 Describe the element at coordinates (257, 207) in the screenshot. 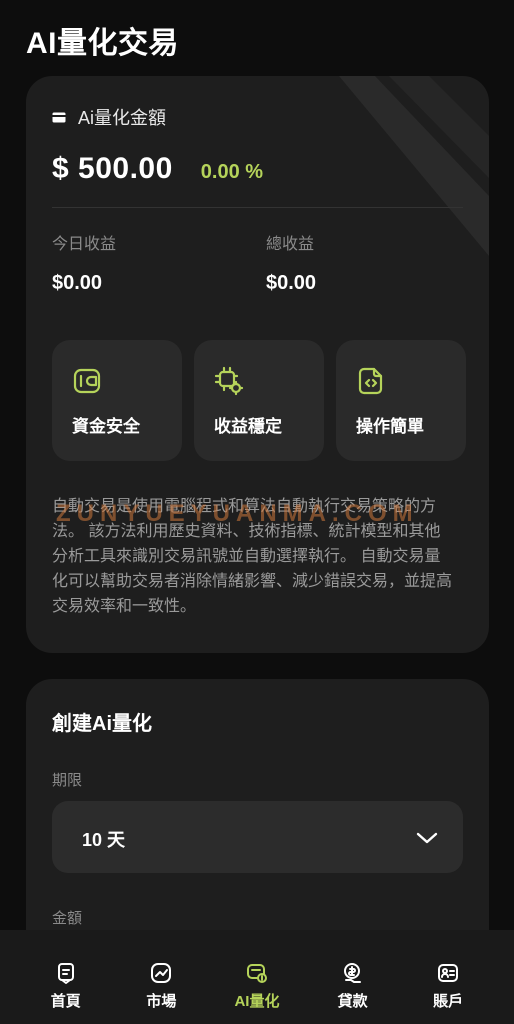

I see `divider` at that location.